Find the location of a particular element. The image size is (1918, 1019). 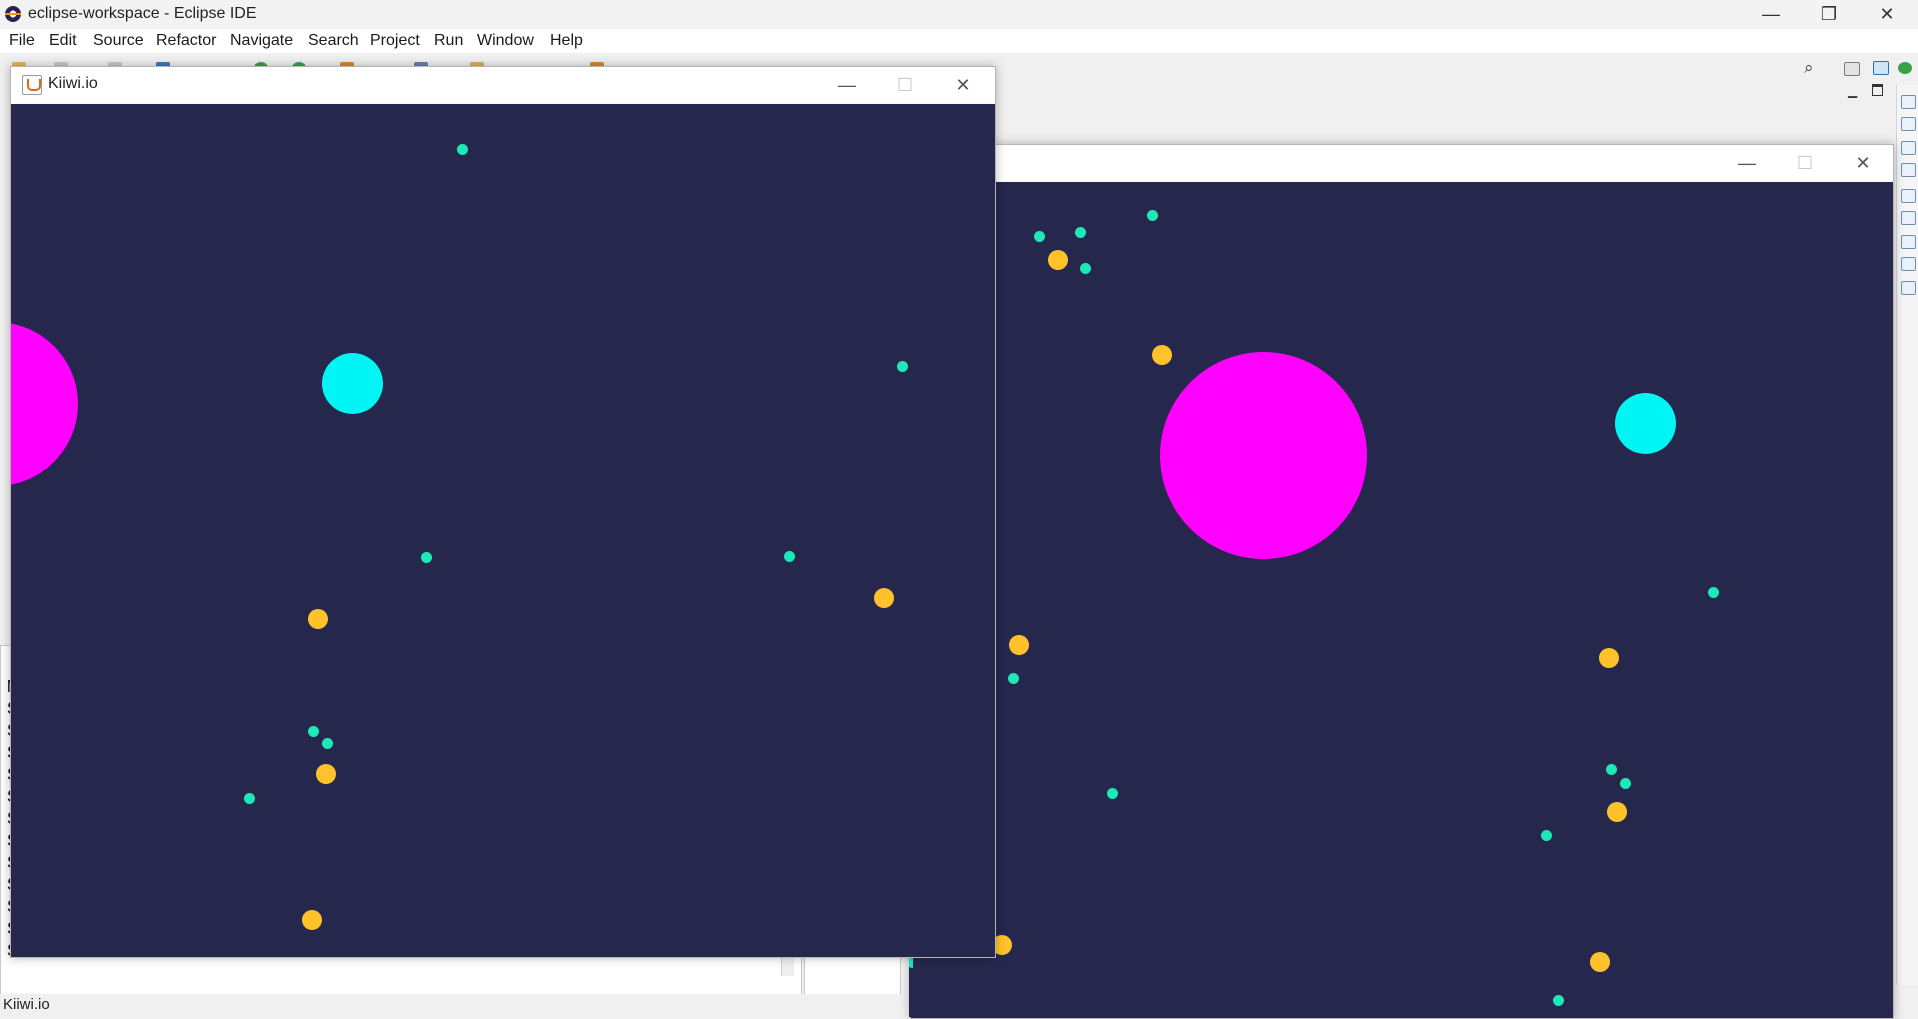

ide-minimize-button: — is located at coordinates (1771, 14).